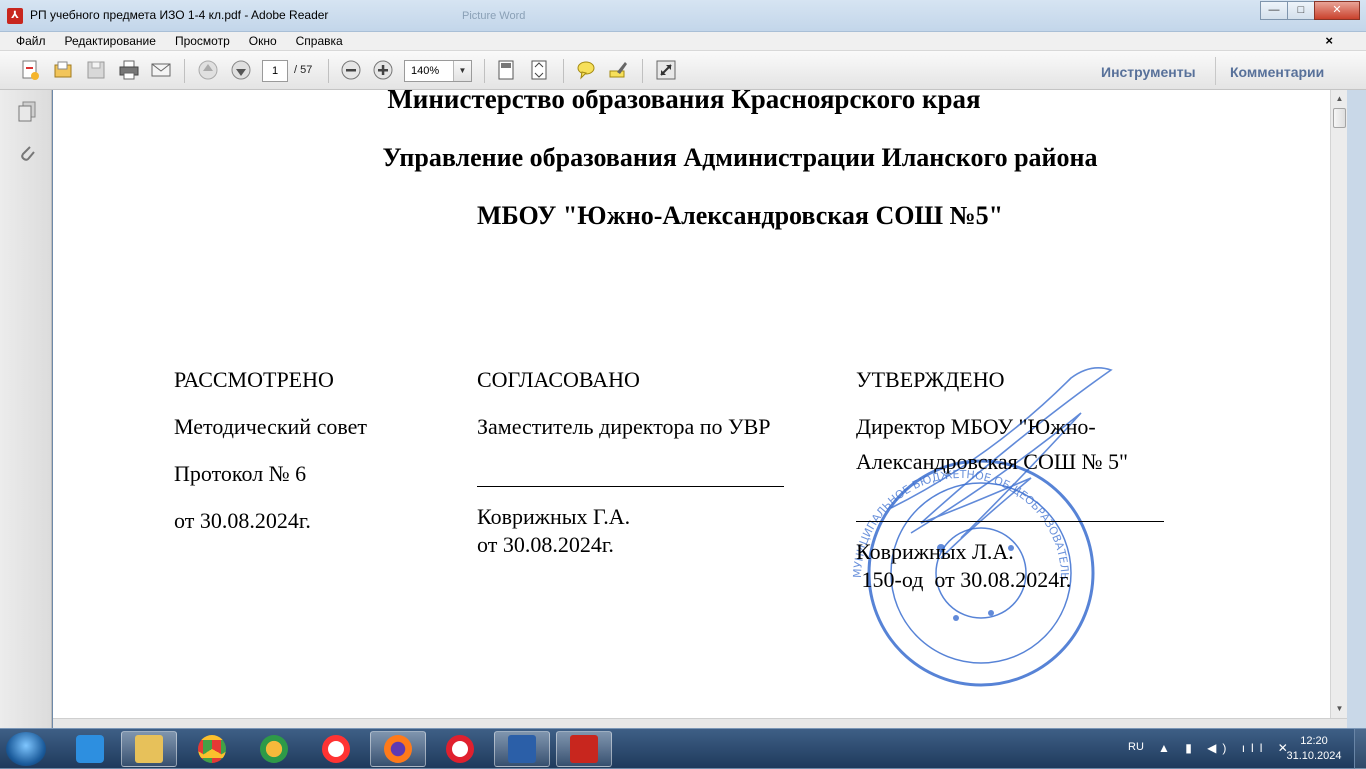 The width and height of the screenshot is (1366, 769). What do you see at coordinates (15, 16) in the screenshot?
I see `adobe-reader-icon: ⅄` at bounding box center [15, 16].